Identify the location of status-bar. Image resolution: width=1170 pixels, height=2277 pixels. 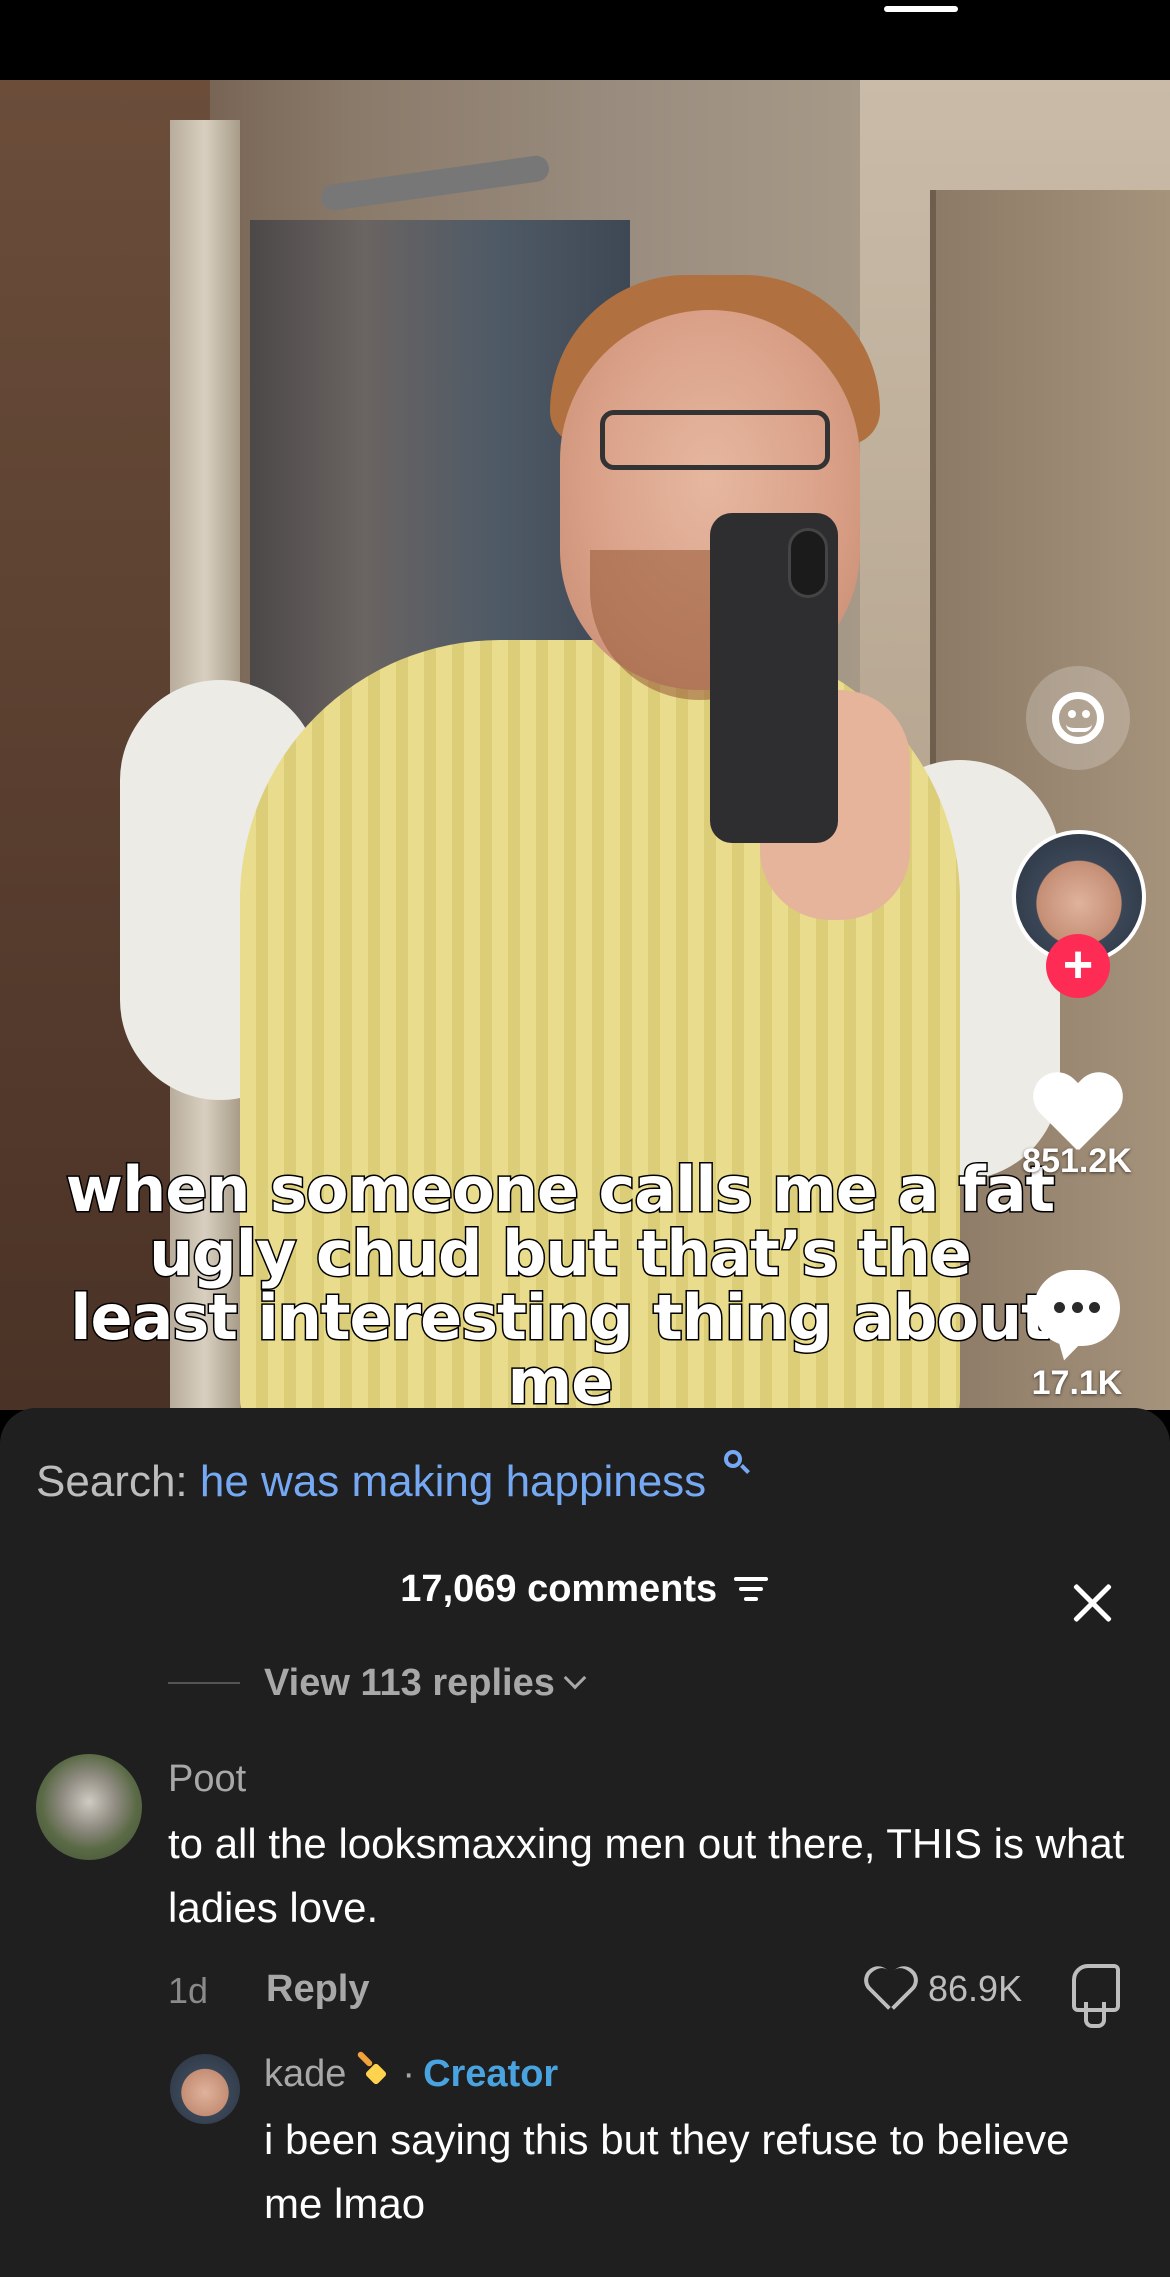
(585, 40).